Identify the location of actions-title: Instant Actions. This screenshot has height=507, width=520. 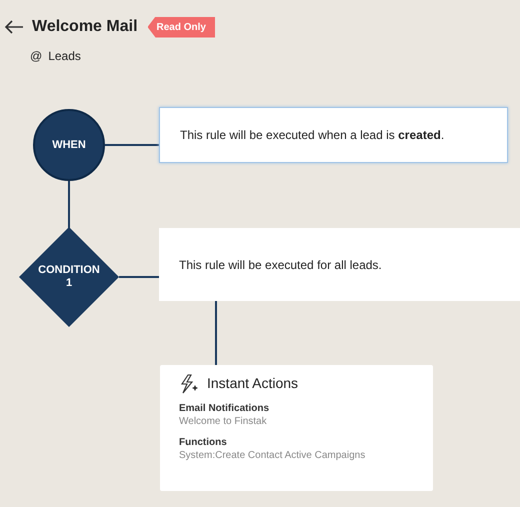
(252, 383).